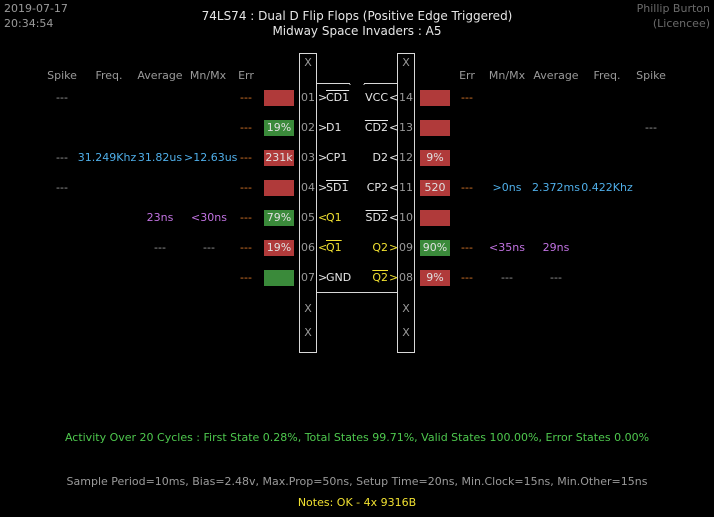 This screenshot has width=714, height=517. I want to click on col-mnmx-right: Mn/Mx, so click(507, 75).